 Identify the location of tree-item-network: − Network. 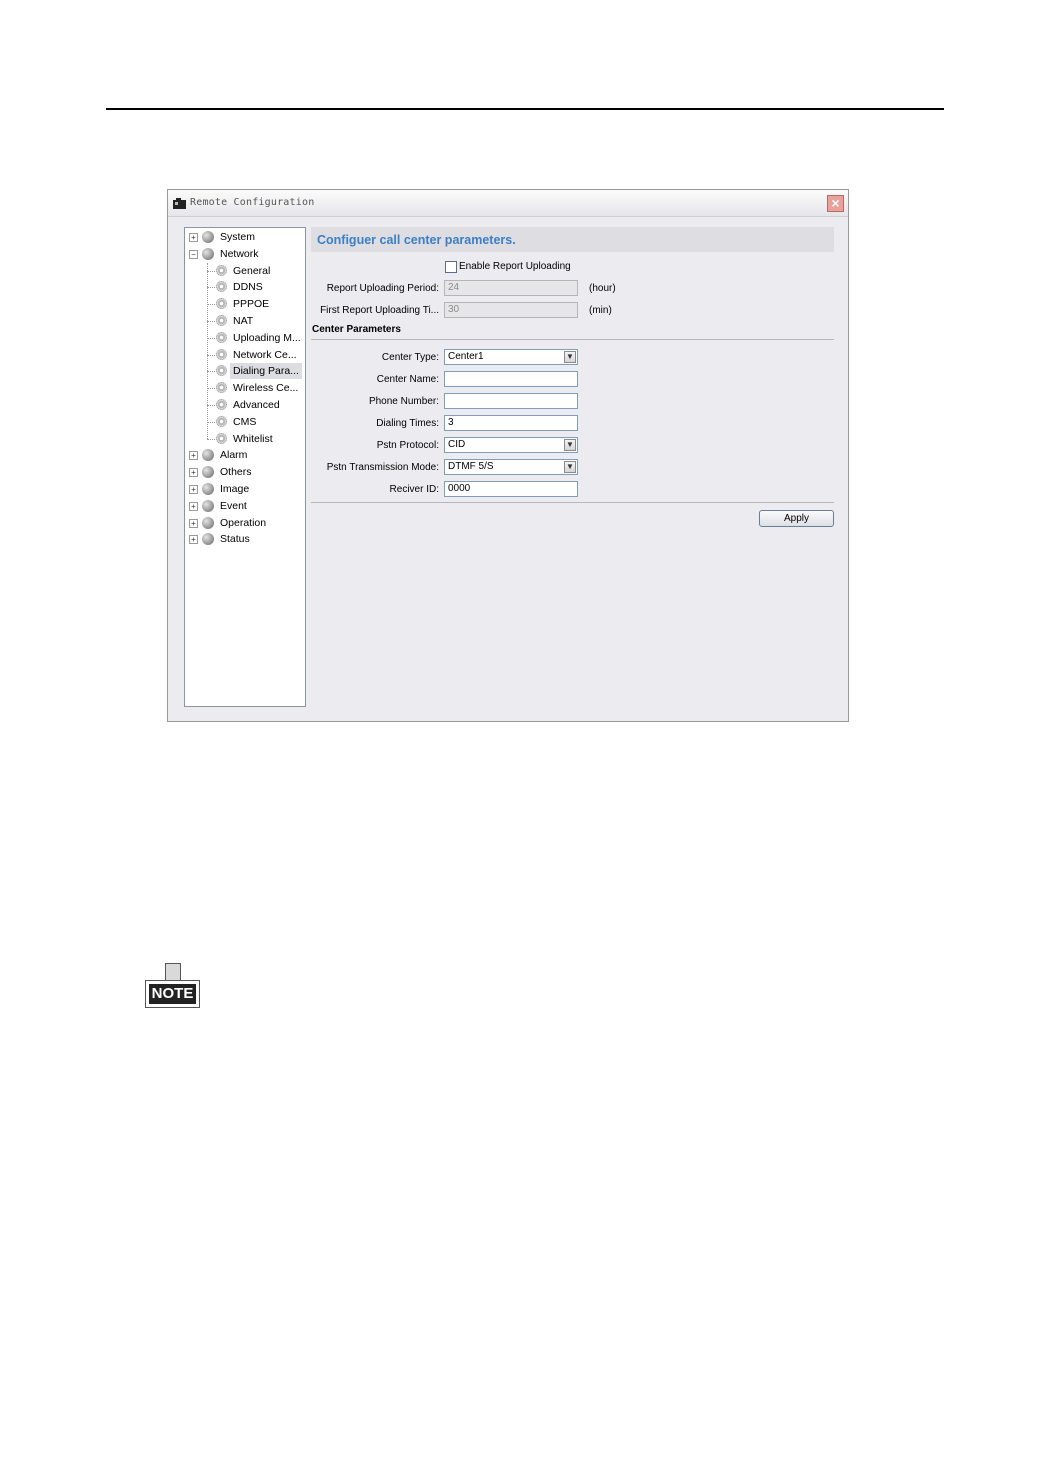
(244, 254).